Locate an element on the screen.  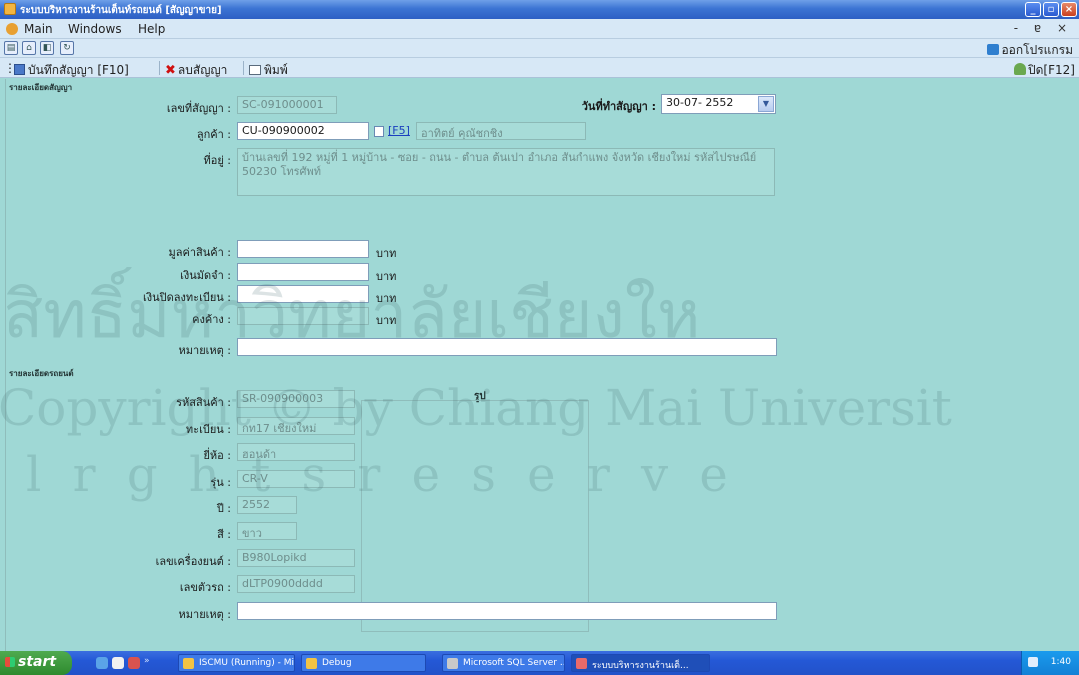
close-form-icon is located at coordinates (1020, 69).